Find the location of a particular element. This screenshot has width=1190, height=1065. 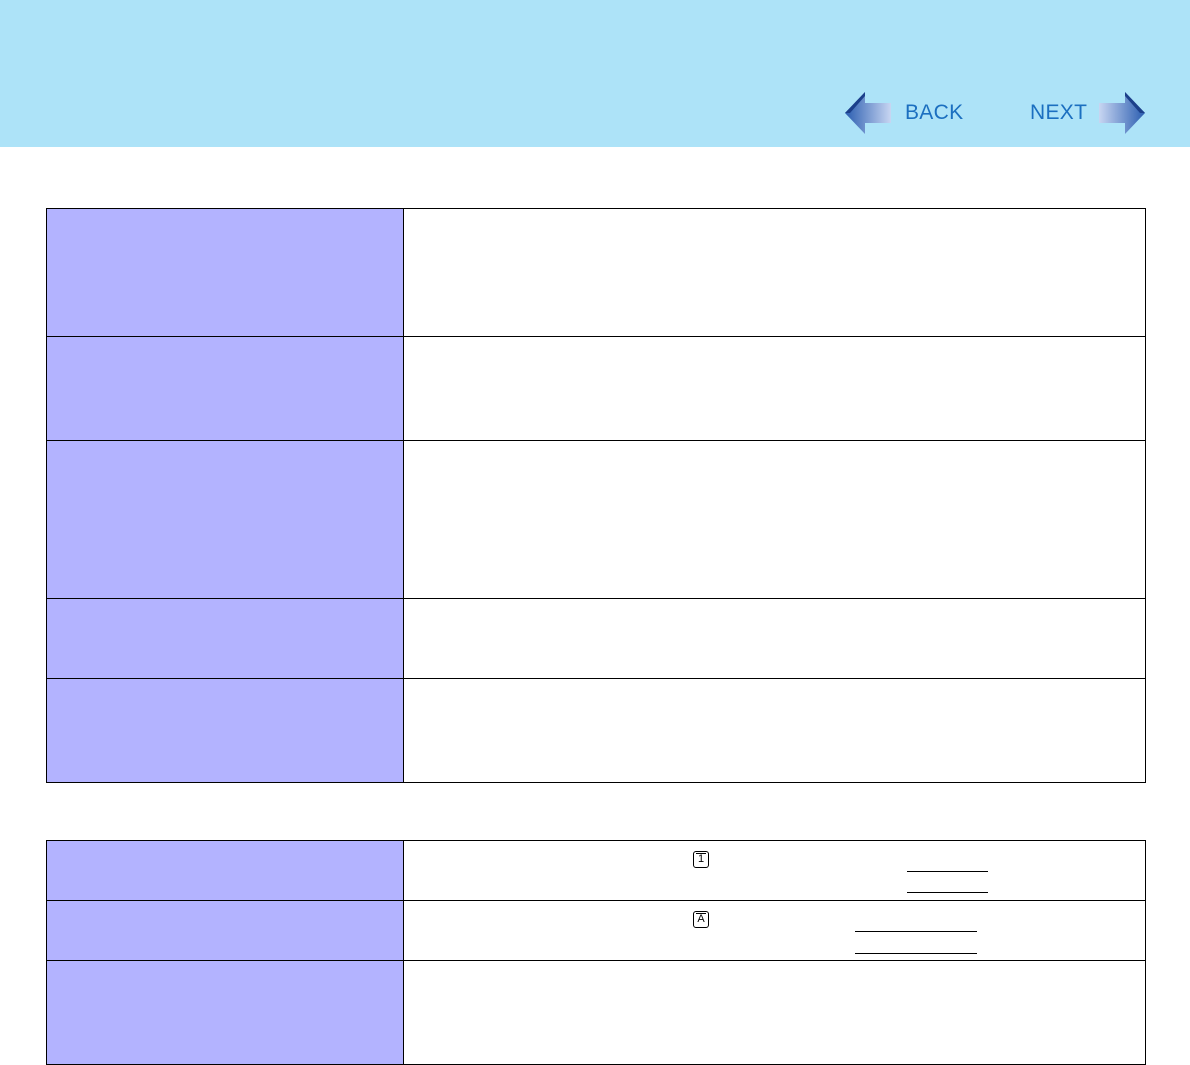

header-bar: BACK NEXT is located at coordinates (595, 73).